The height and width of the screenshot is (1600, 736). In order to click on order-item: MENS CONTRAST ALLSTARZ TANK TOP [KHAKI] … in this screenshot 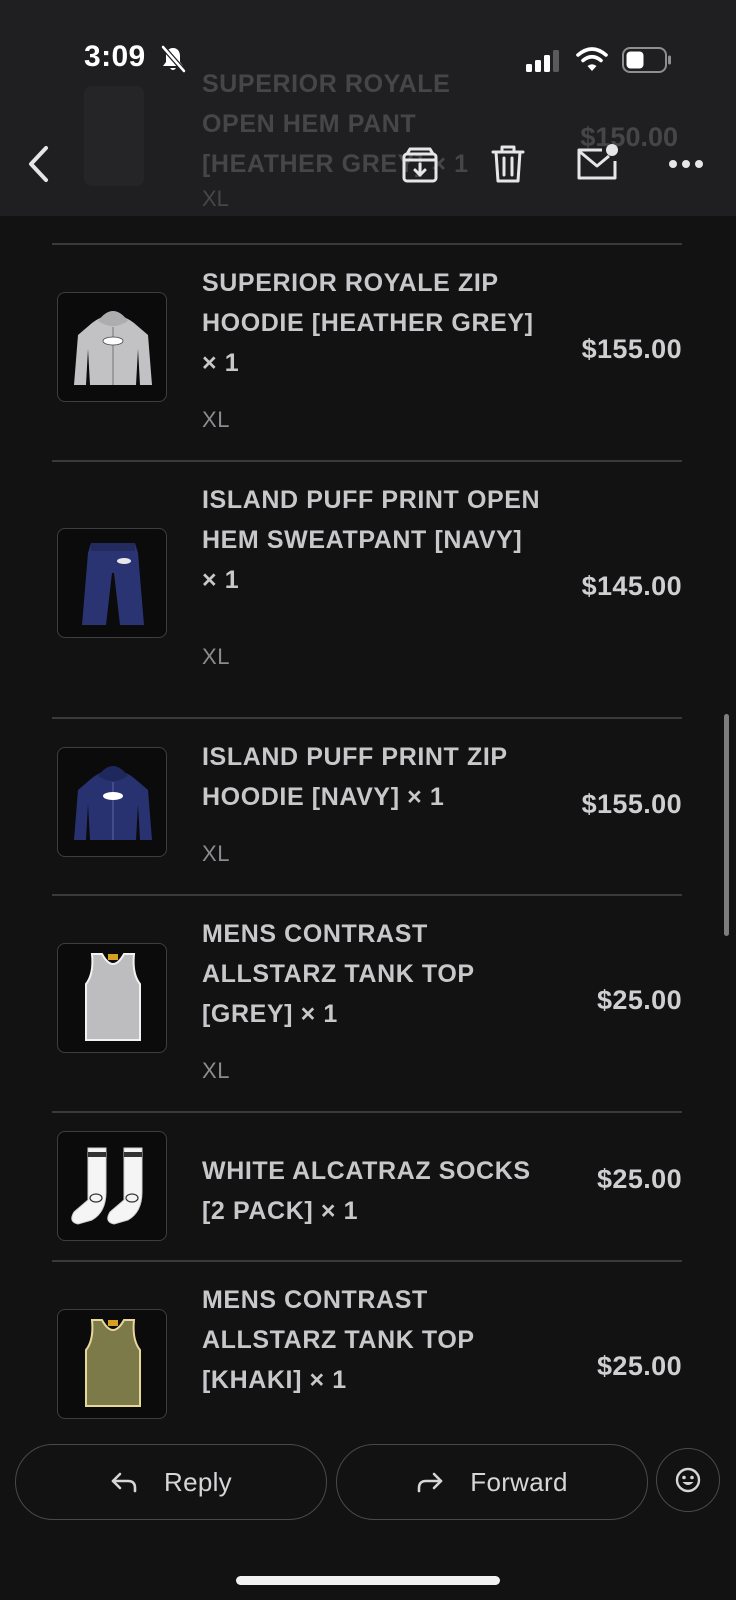, I will do `click(367, 1354)`.